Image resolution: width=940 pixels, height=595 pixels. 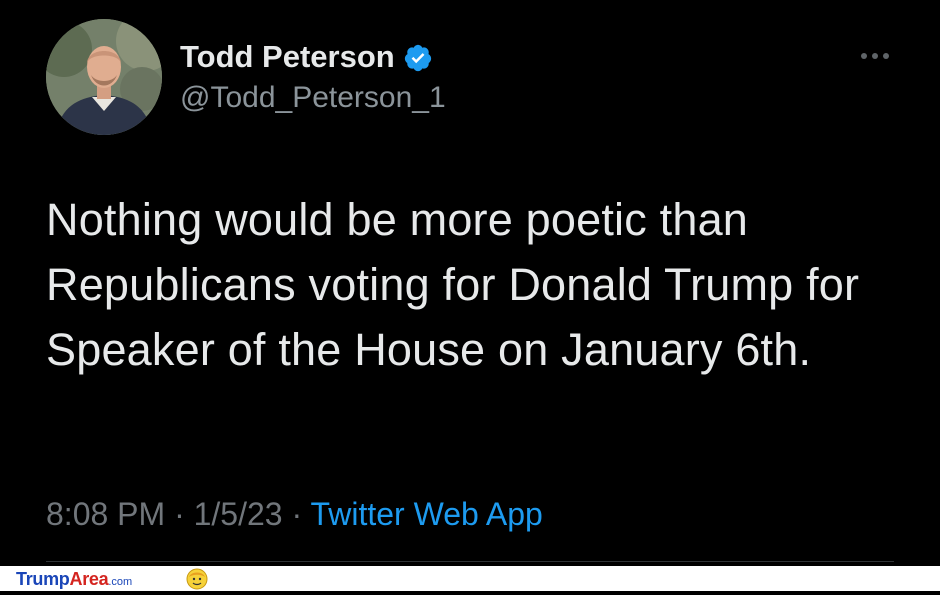 I want to click on avatar, so click(x=104, y=77).